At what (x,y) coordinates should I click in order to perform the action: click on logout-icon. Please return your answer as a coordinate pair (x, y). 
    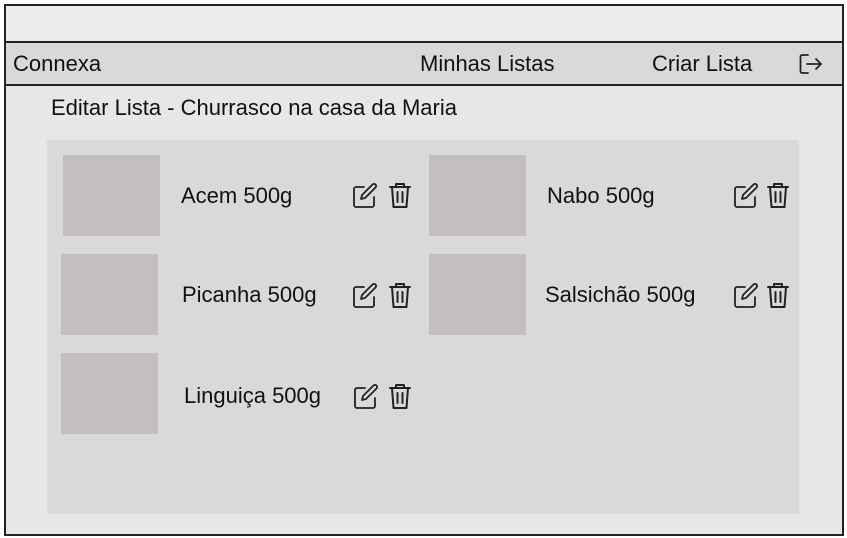
    Looking at the image, I should click on (811, 64).